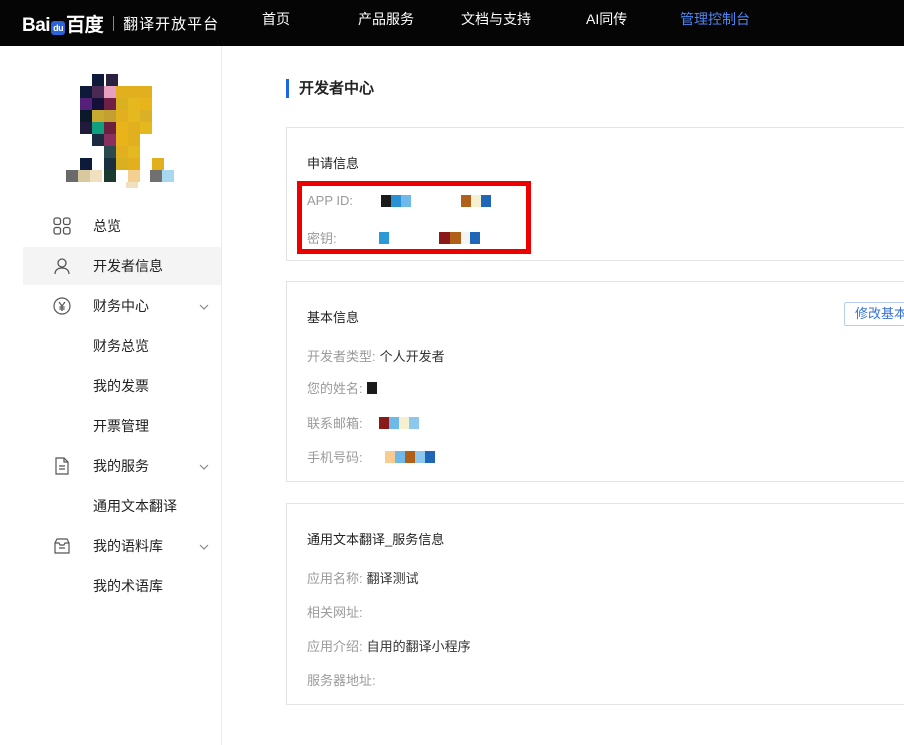  Describe the element at coordinates (62, 466) in the screenshot. I see `document-icon` at that location.